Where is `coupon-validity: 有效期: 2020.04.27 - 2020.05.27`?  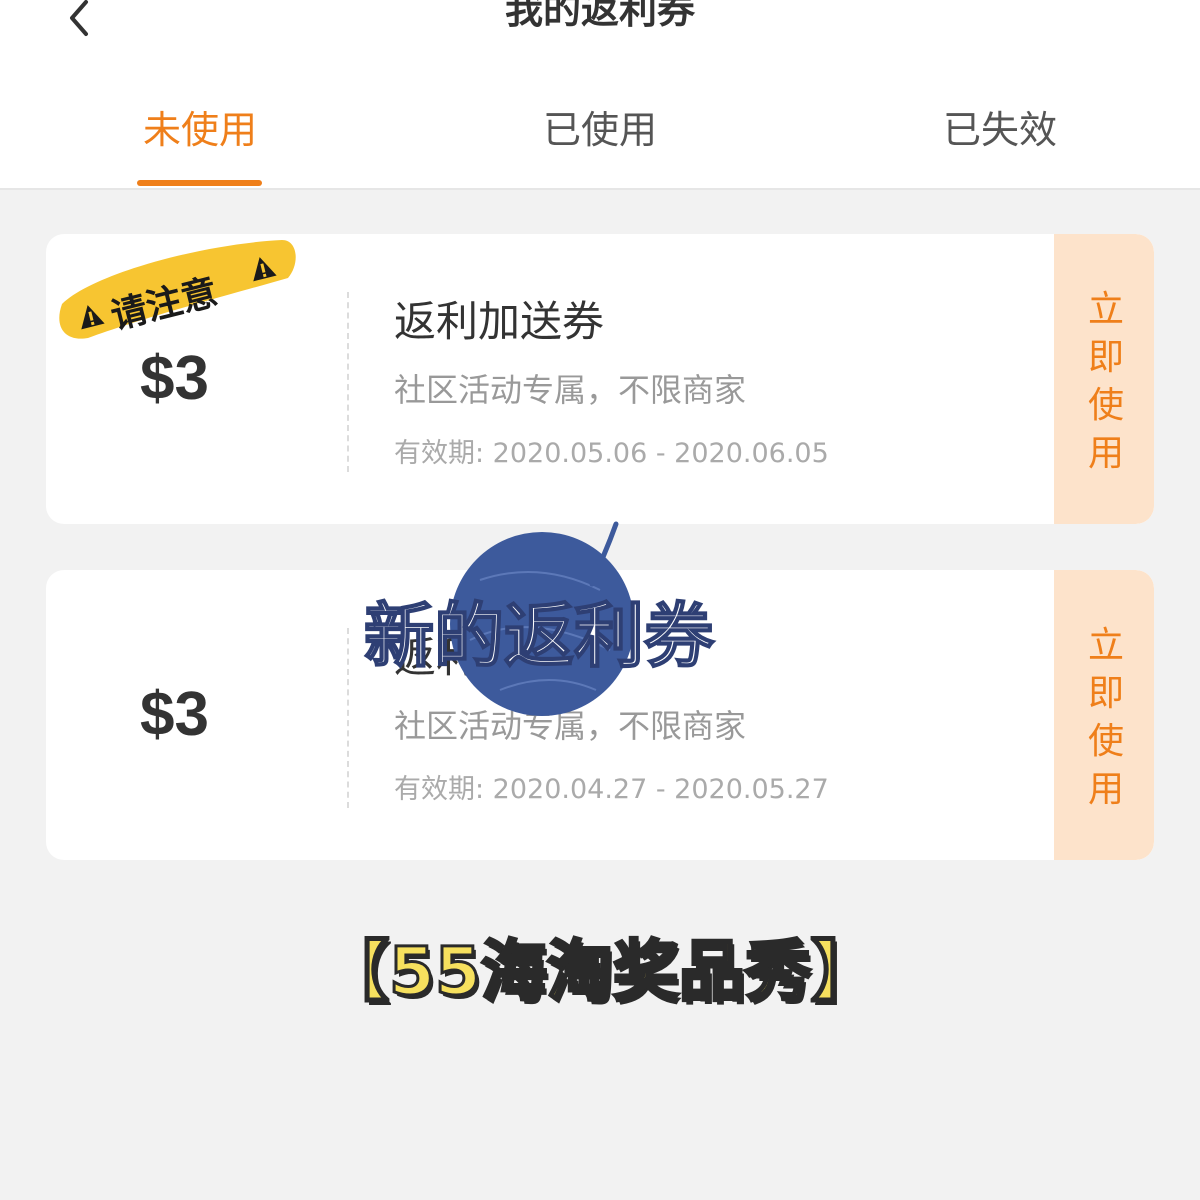
coupon-validity: 有效期: 2020.04.27 - 2020.05.27 is located at coordinates (611, 789).